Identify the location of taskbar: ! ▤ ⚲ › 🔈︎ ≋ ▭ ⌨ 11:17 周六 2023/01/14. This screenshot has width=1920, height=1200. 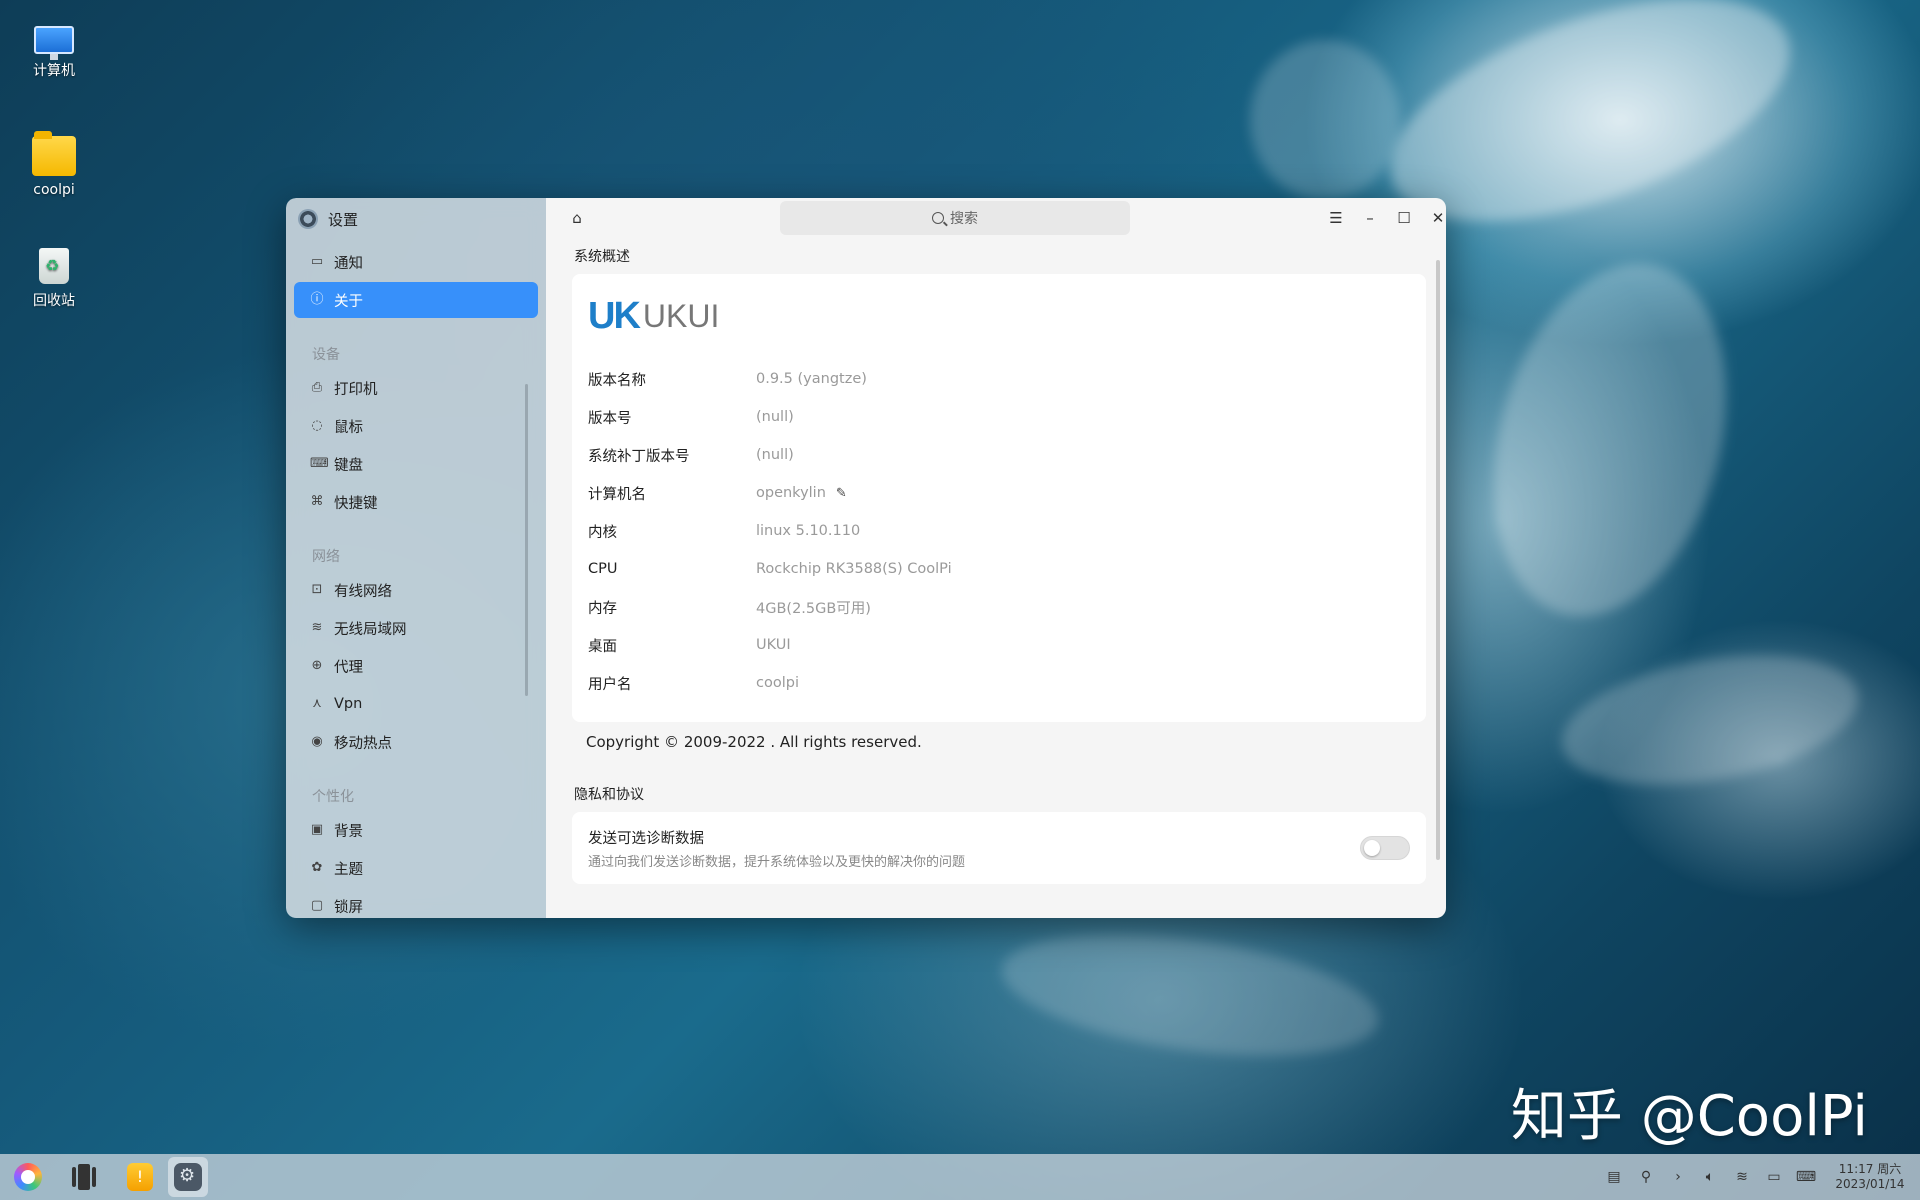
(960, 1177).